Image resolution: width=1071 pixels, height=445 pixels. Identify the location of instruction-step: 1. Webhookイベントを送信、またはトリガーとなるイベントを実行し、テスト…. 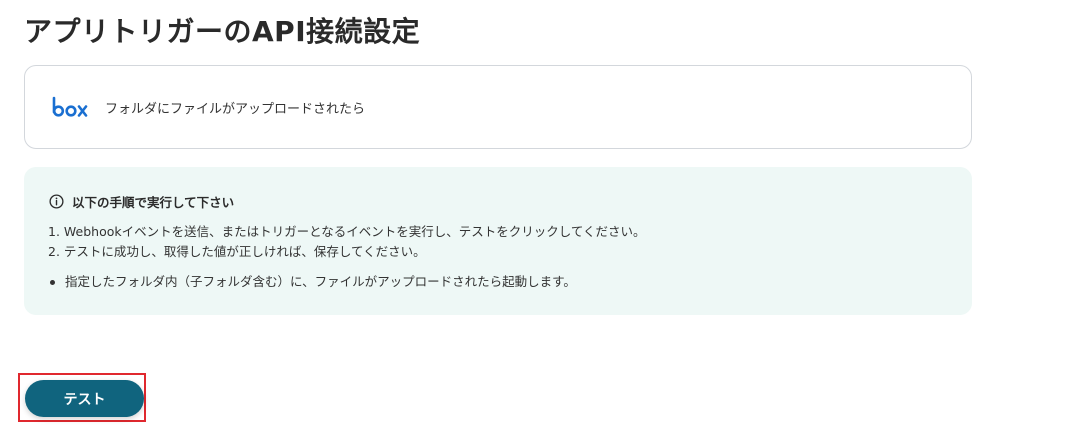
(347, 231).